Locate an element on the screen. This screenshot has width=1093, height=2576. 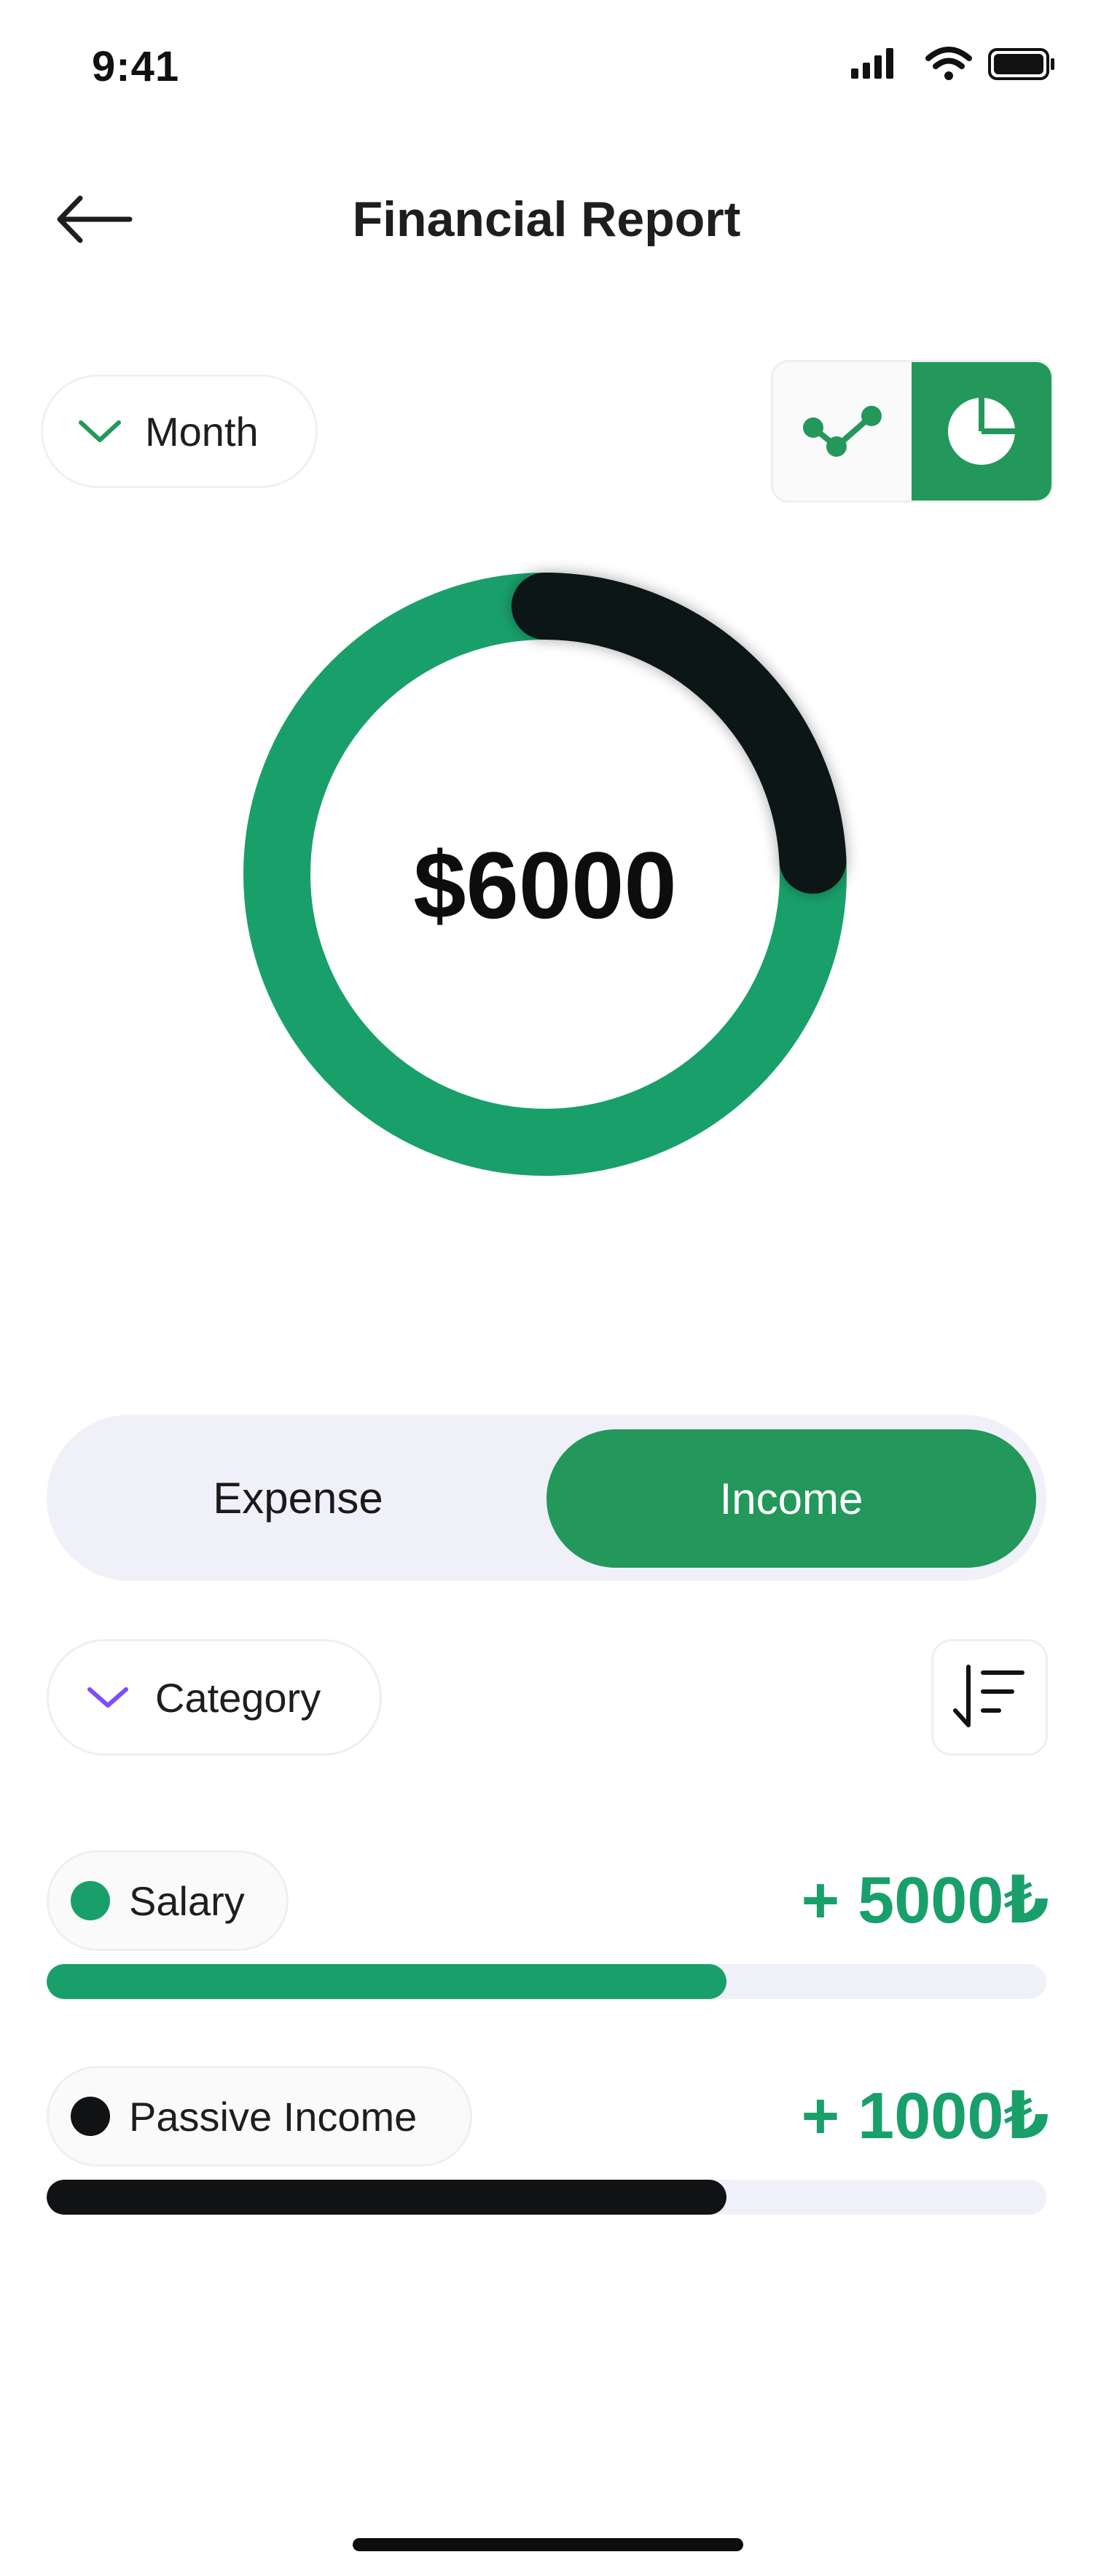
cellular-signal-icon is located at coordinates (872, 63).